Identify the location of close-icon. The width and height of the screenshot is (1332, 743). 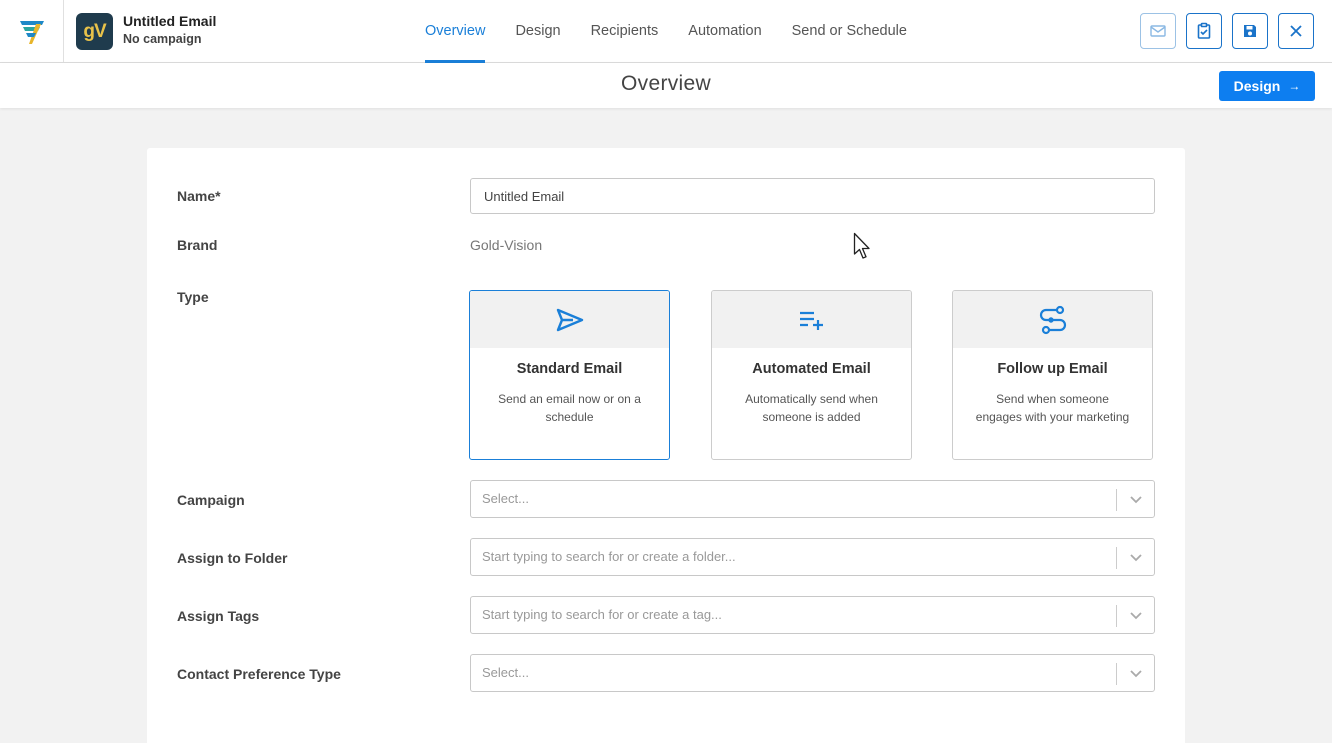
(1296, 31).